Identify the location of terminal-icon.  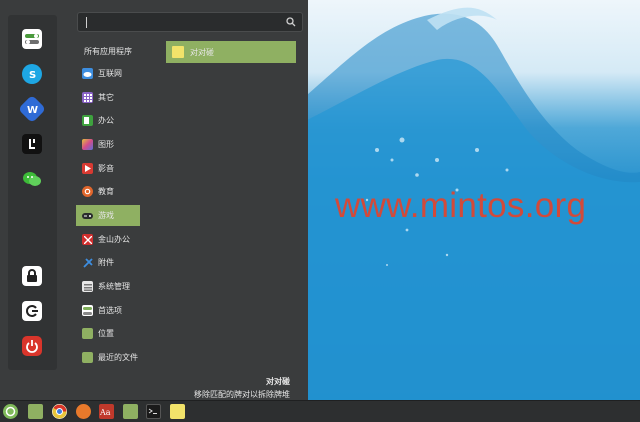
(153, 411).